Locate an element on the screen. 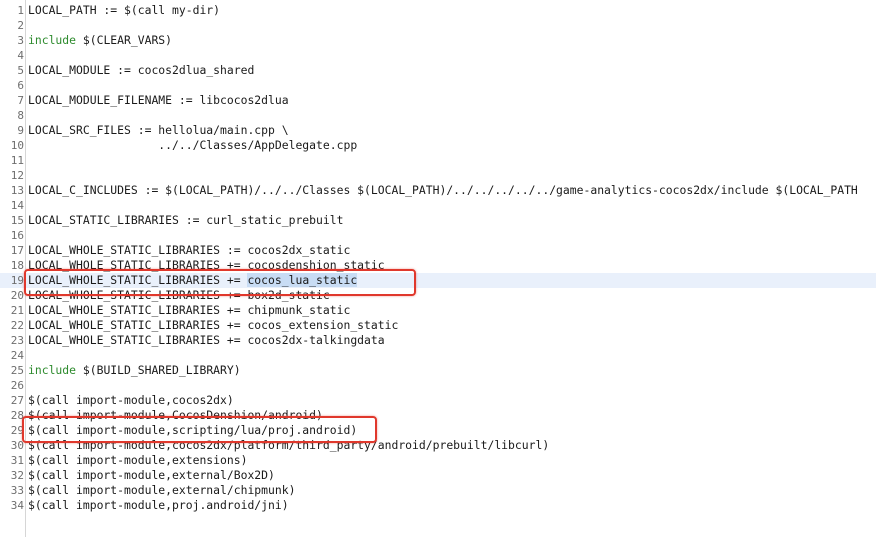 The height and width of the screenshot is (537, 876). line-number: 12 is located at coordinates (17, 175).